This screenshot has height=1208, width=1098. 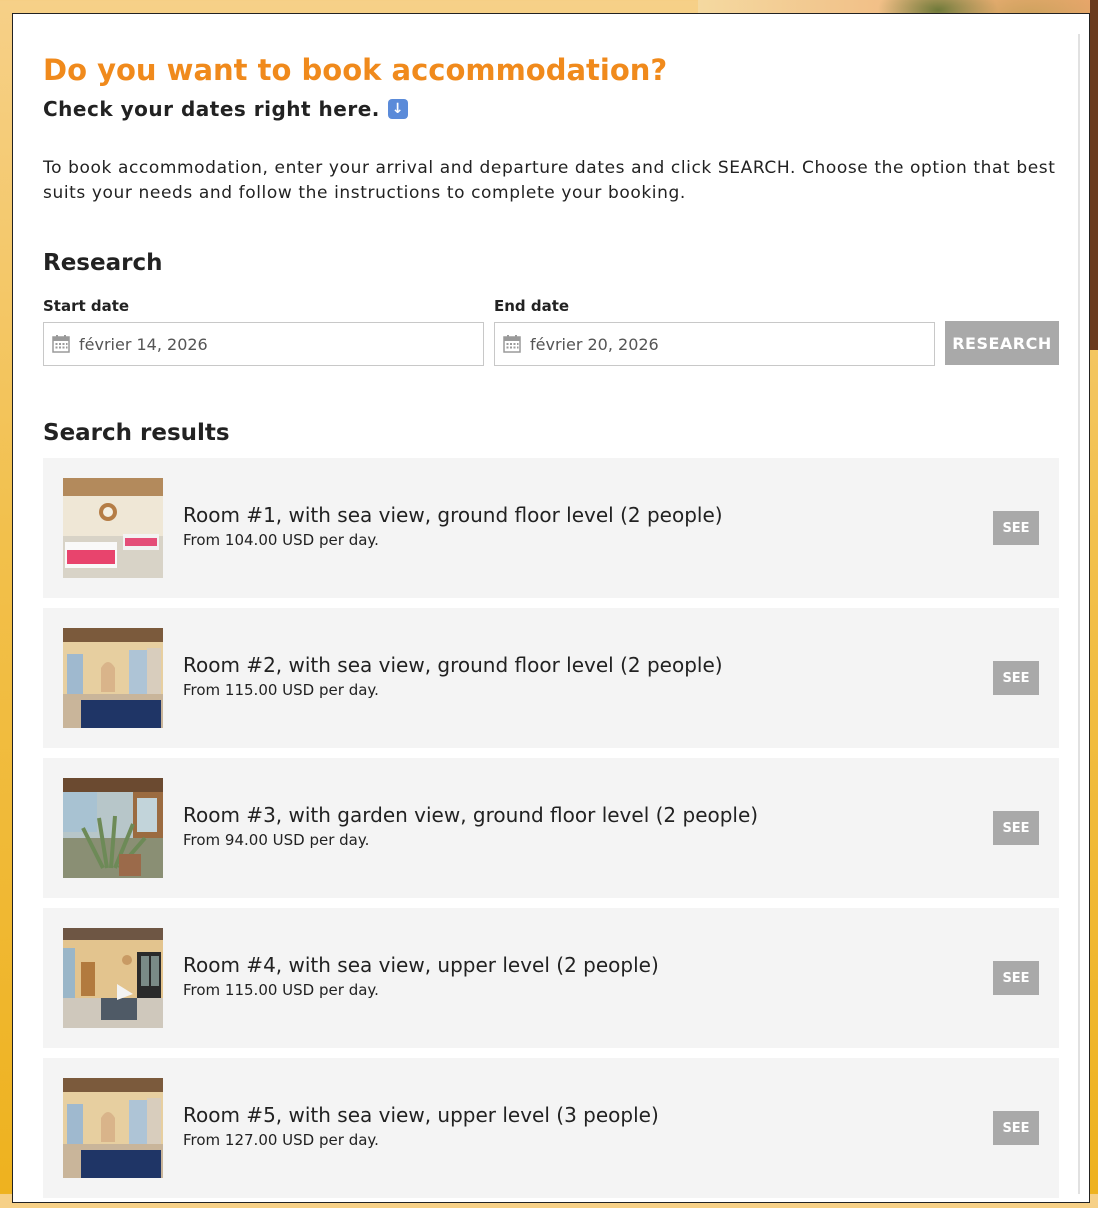 I want to click on room-price: From 127.00 USD per day., so click(x=281, y=1140).